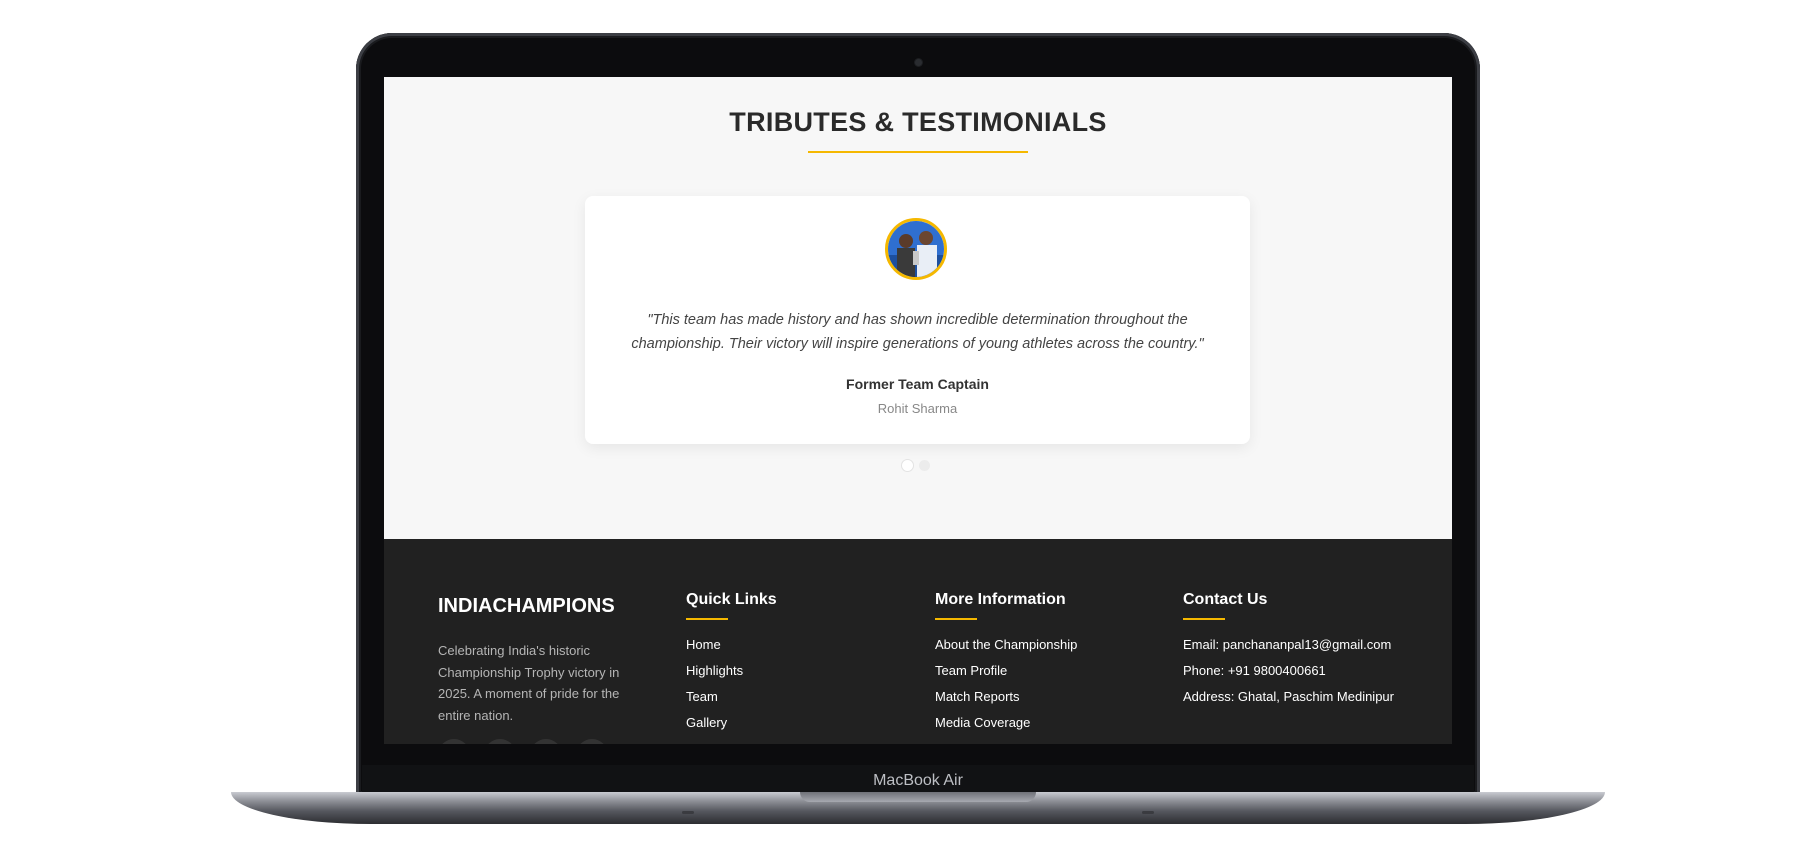 The width and height of the screenshot is (1806, 866). I want to click on footer-link-home: Home, so click(731, 644).